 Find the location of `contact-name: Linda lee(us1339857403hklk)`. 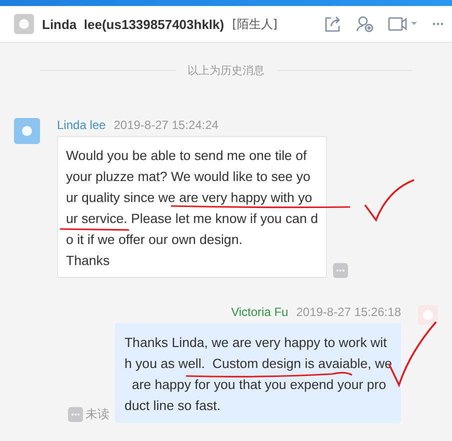

contact-name: Linda lee(us1339857403hklk) is located at coordinates (133, 24).